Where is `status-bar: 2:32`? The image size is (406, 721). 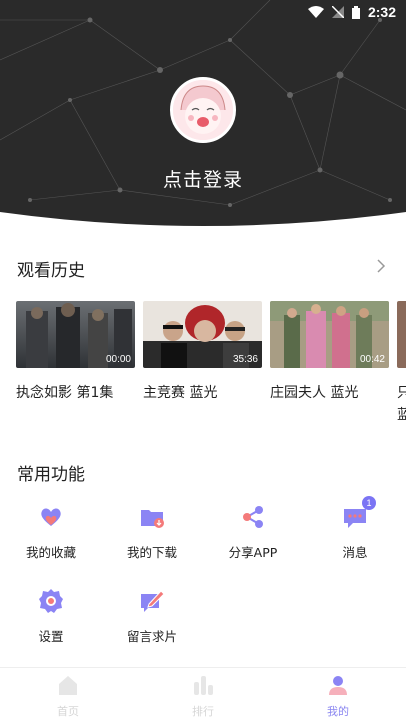 status-bar: 2:32 is located at coordinates (203, 12).